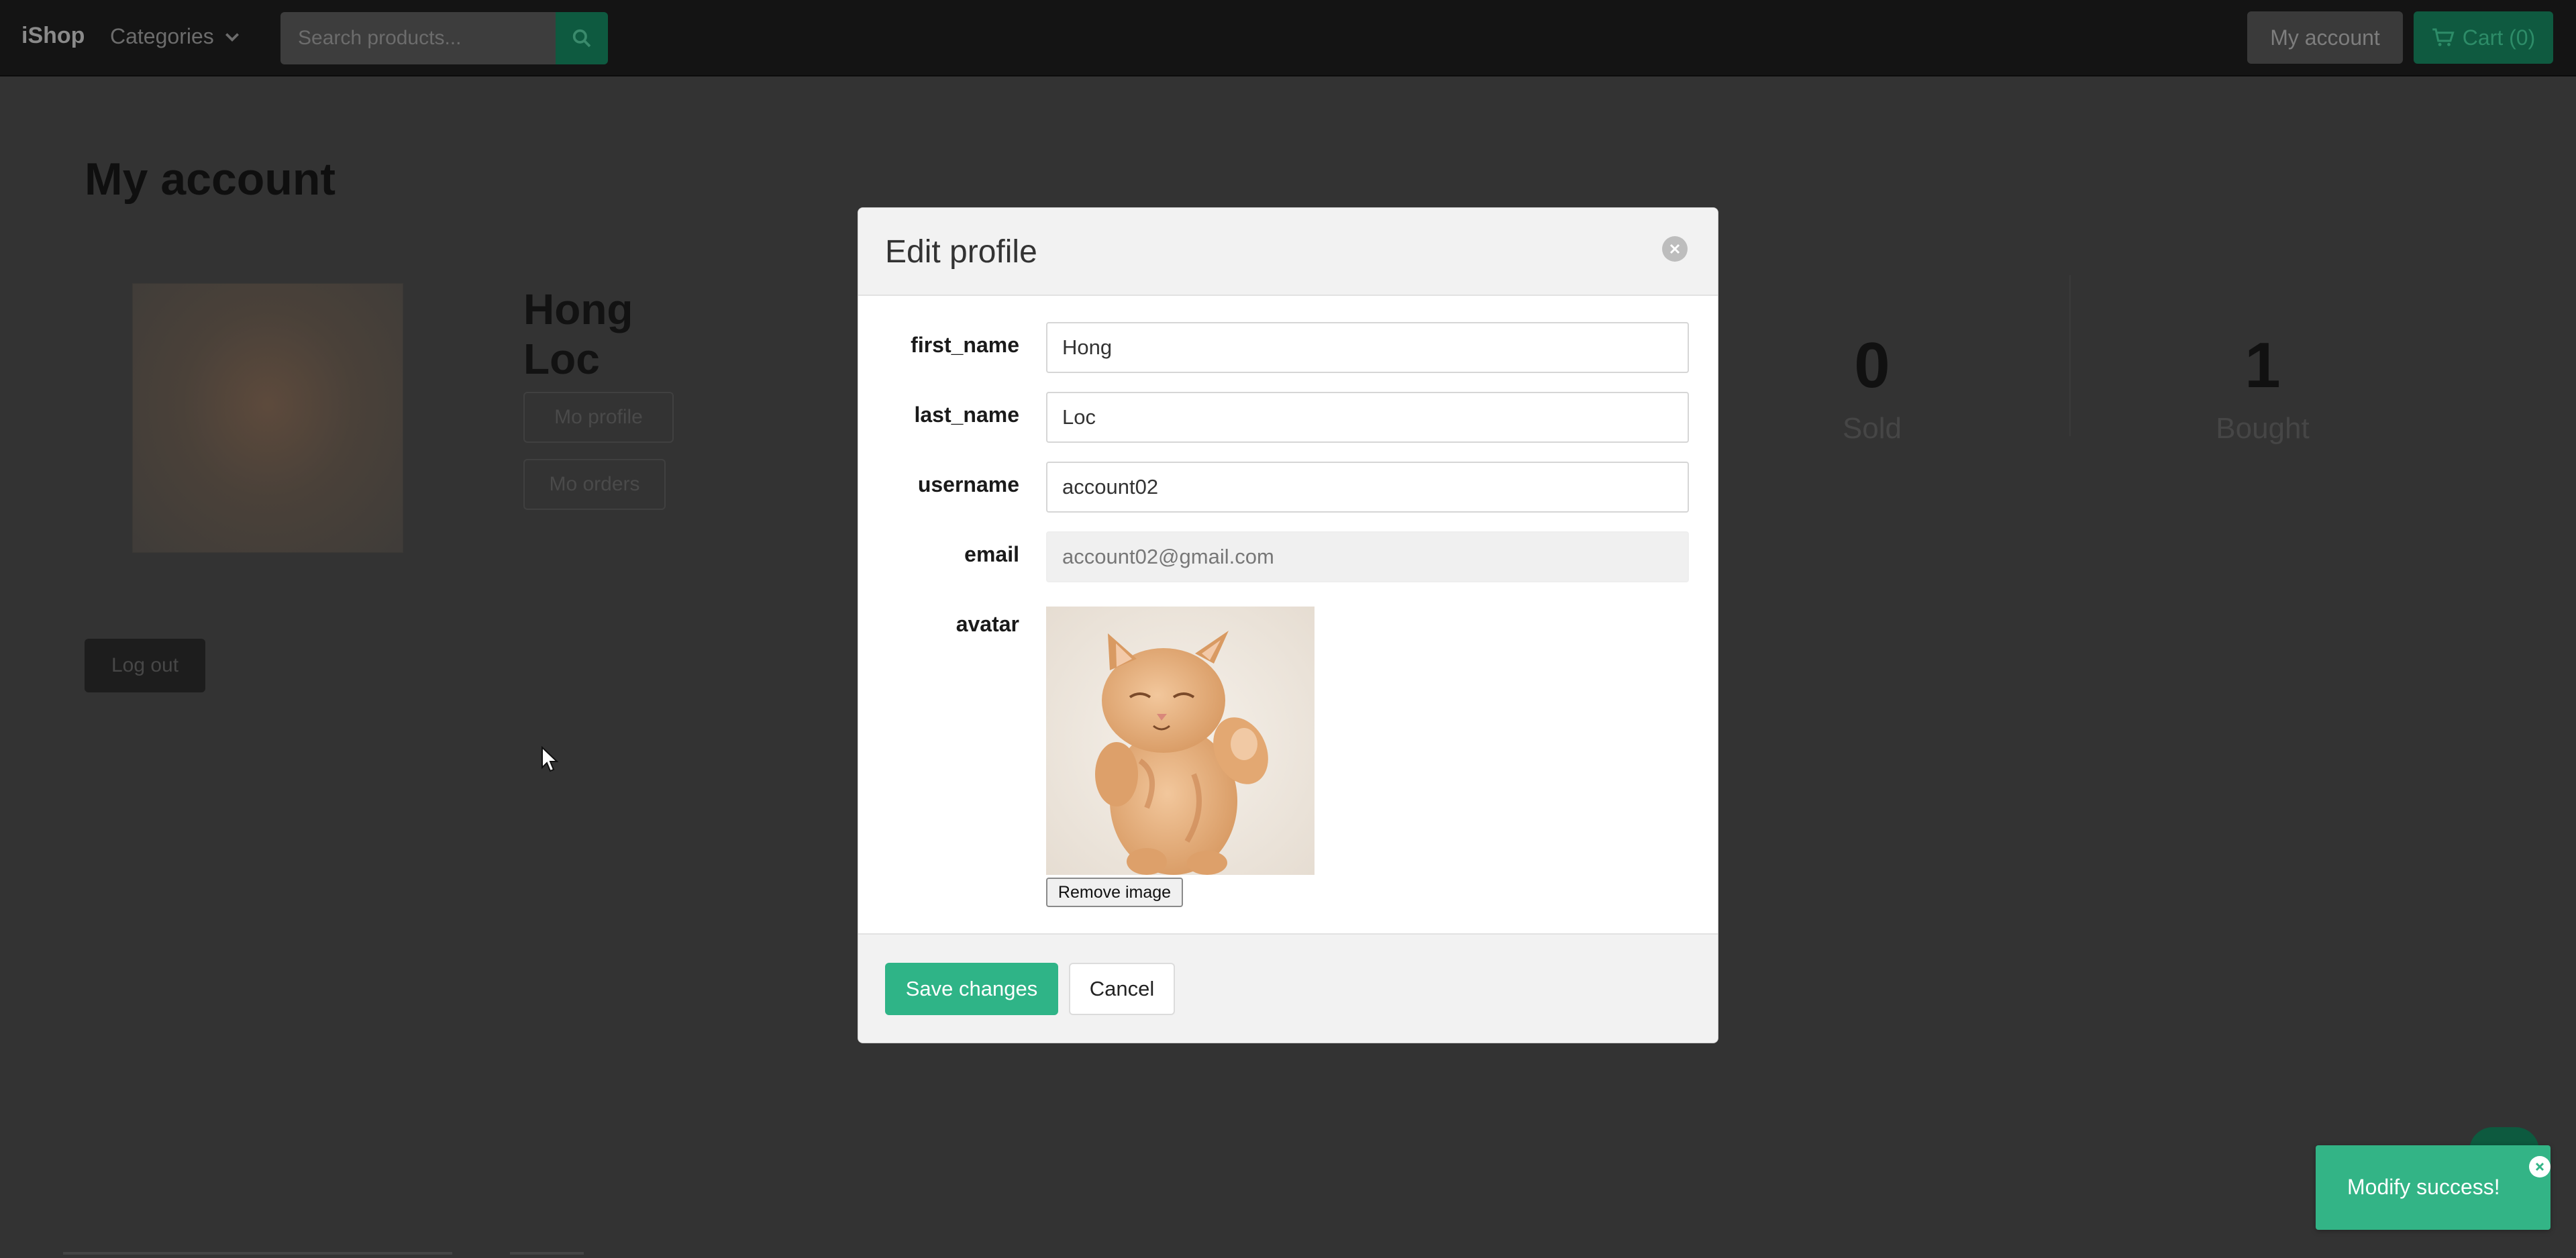 The width and height of the screenshot is (2576, 1258). Describe the element at coordinates (2263, 428) in the screenshot. I see `bought-label: Bought` at that location.